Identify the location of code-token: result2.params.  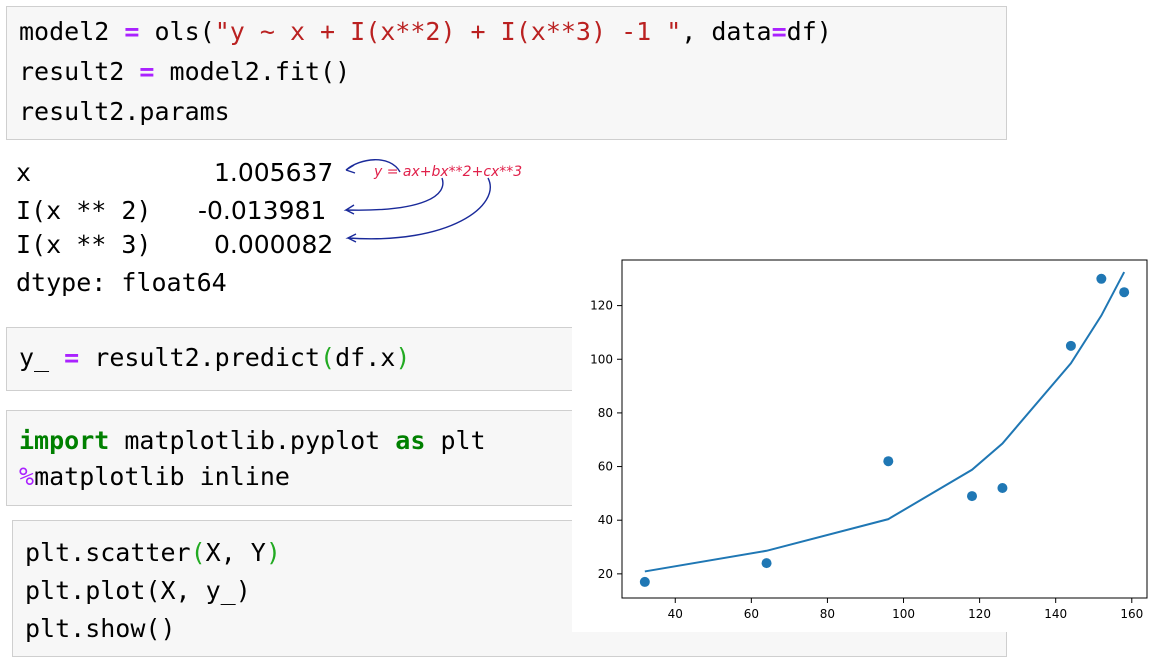
(124, 111).